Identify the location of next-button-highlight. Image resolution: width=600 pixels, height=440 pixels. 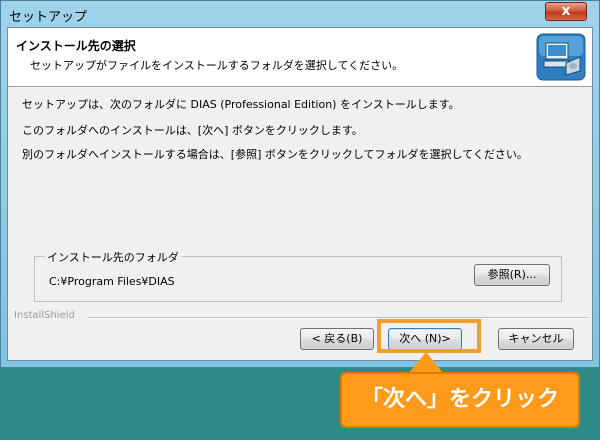
(429, 336).